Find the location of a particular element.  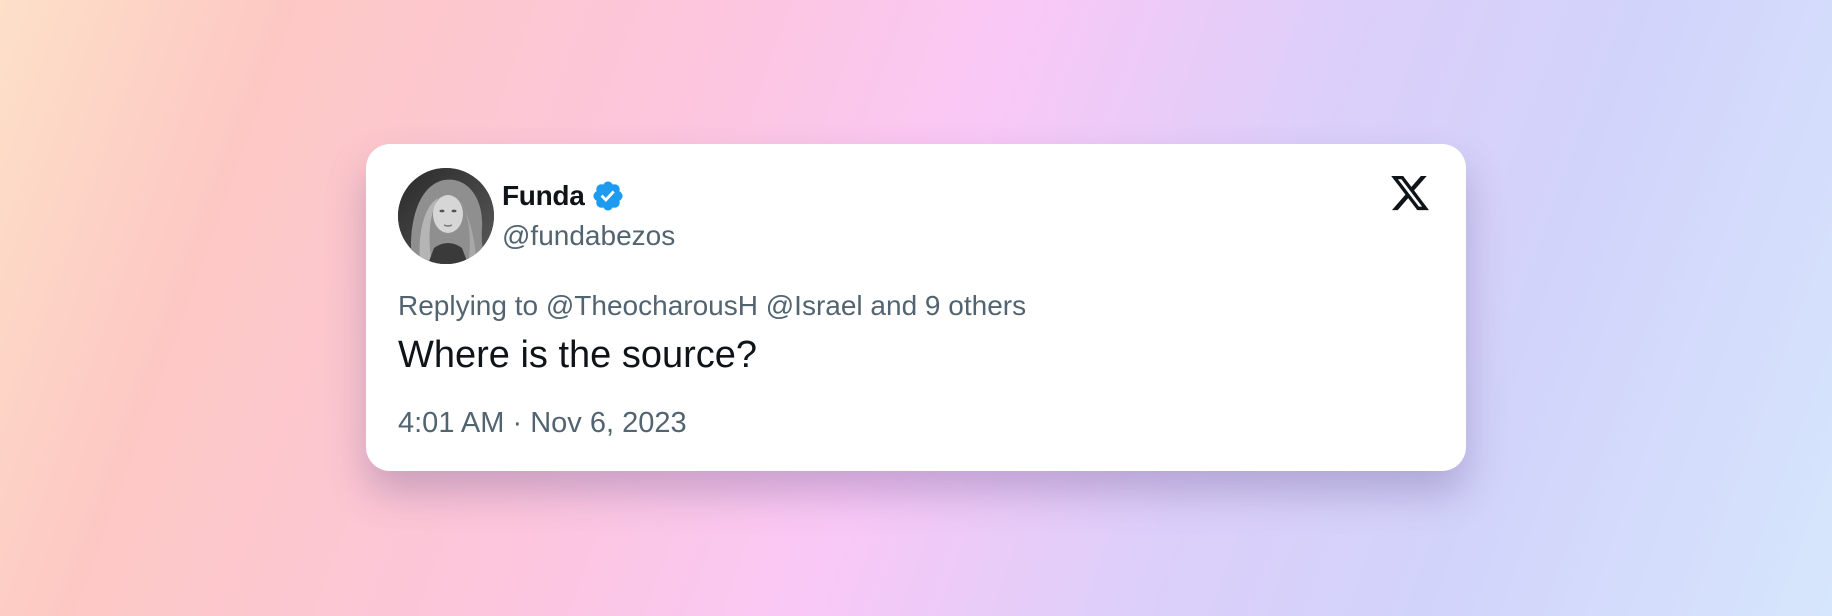

avatar is located at coordinates (446, 216).